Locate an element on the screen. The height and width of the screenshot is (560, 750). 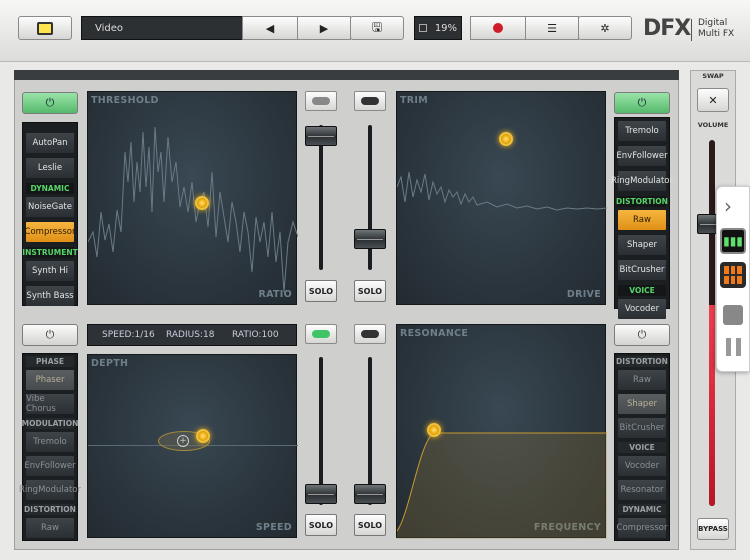
module-d-power-button: ⏻ is located at coordinates (642, 335).